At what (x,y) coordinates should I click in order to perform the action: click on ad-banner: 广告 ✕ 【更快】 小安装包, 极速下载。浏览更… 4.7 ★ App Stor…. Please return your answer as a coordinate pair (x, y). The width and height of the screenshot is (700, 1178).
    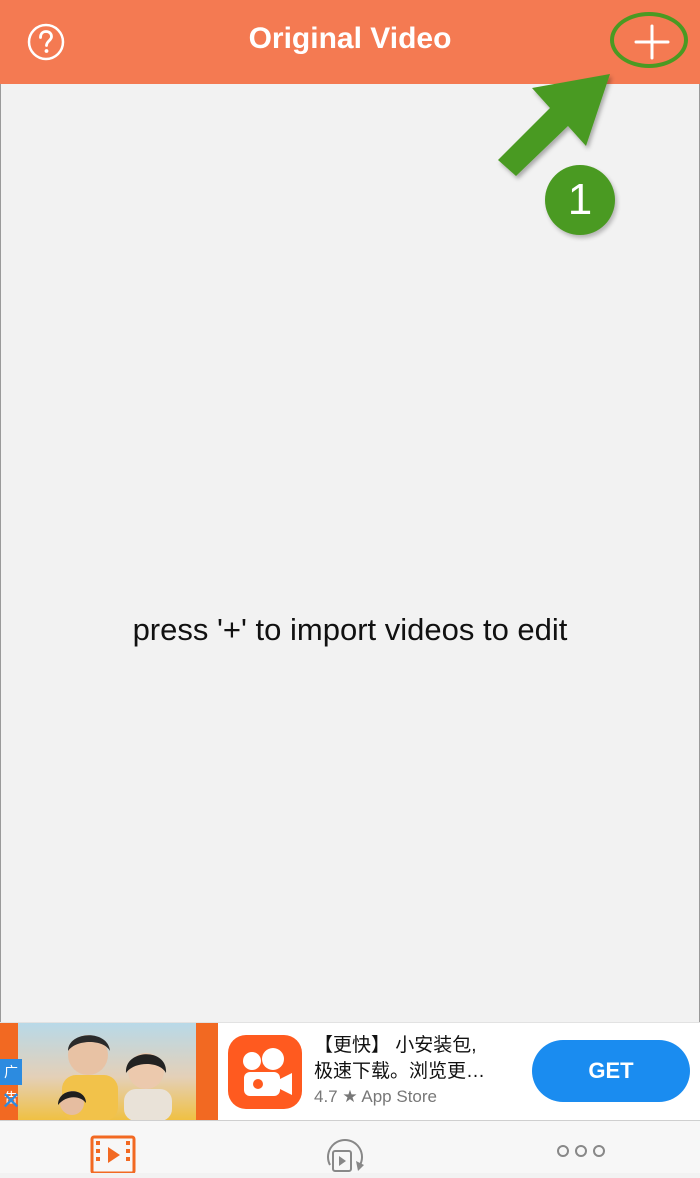
    Looking at the image, I should click on (350, 1071).